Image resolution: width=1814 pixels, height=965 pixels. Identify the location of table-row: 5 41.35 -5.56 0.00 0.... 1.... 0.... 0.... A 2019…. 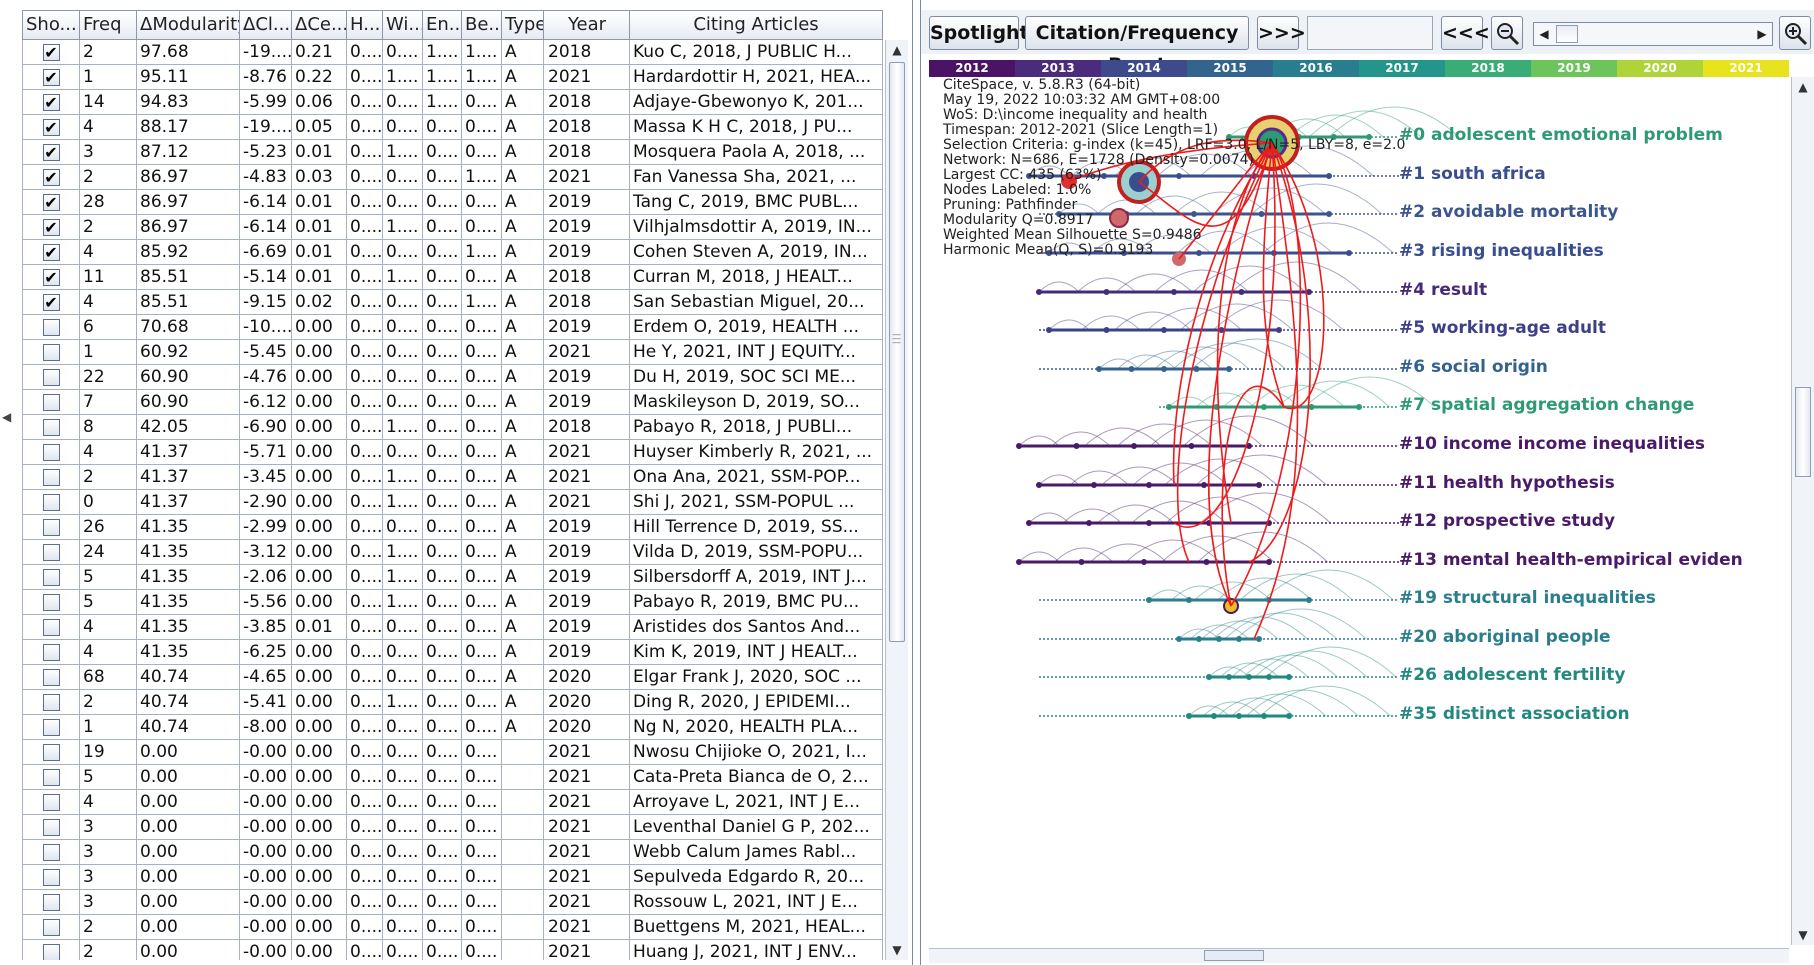
(452, 602).